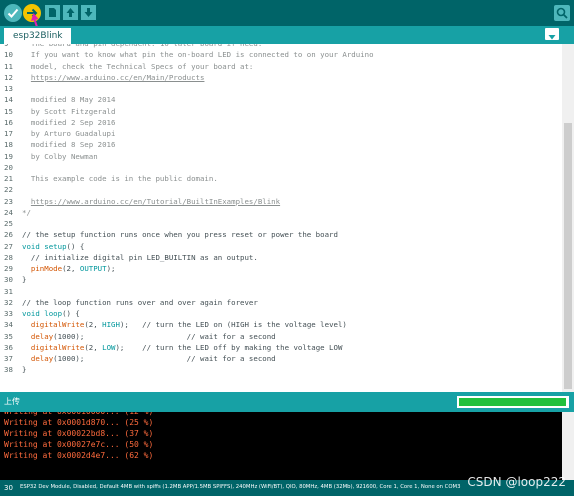 The image size is (574, 496). I want to click on code-text: pinMode(2, OUTPUT);, so click(69, 268).